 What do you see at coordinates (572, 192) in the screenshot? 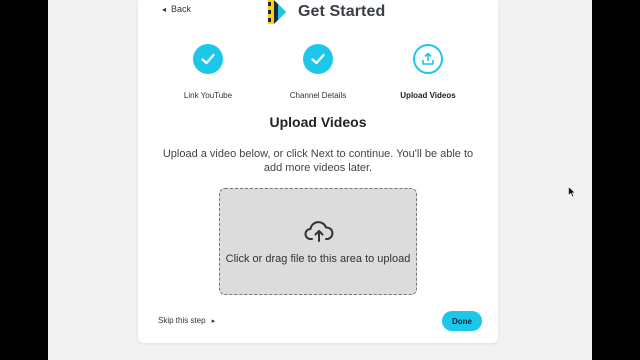
I see `mouse-cursor-icon` at bounding box center [572, 192].